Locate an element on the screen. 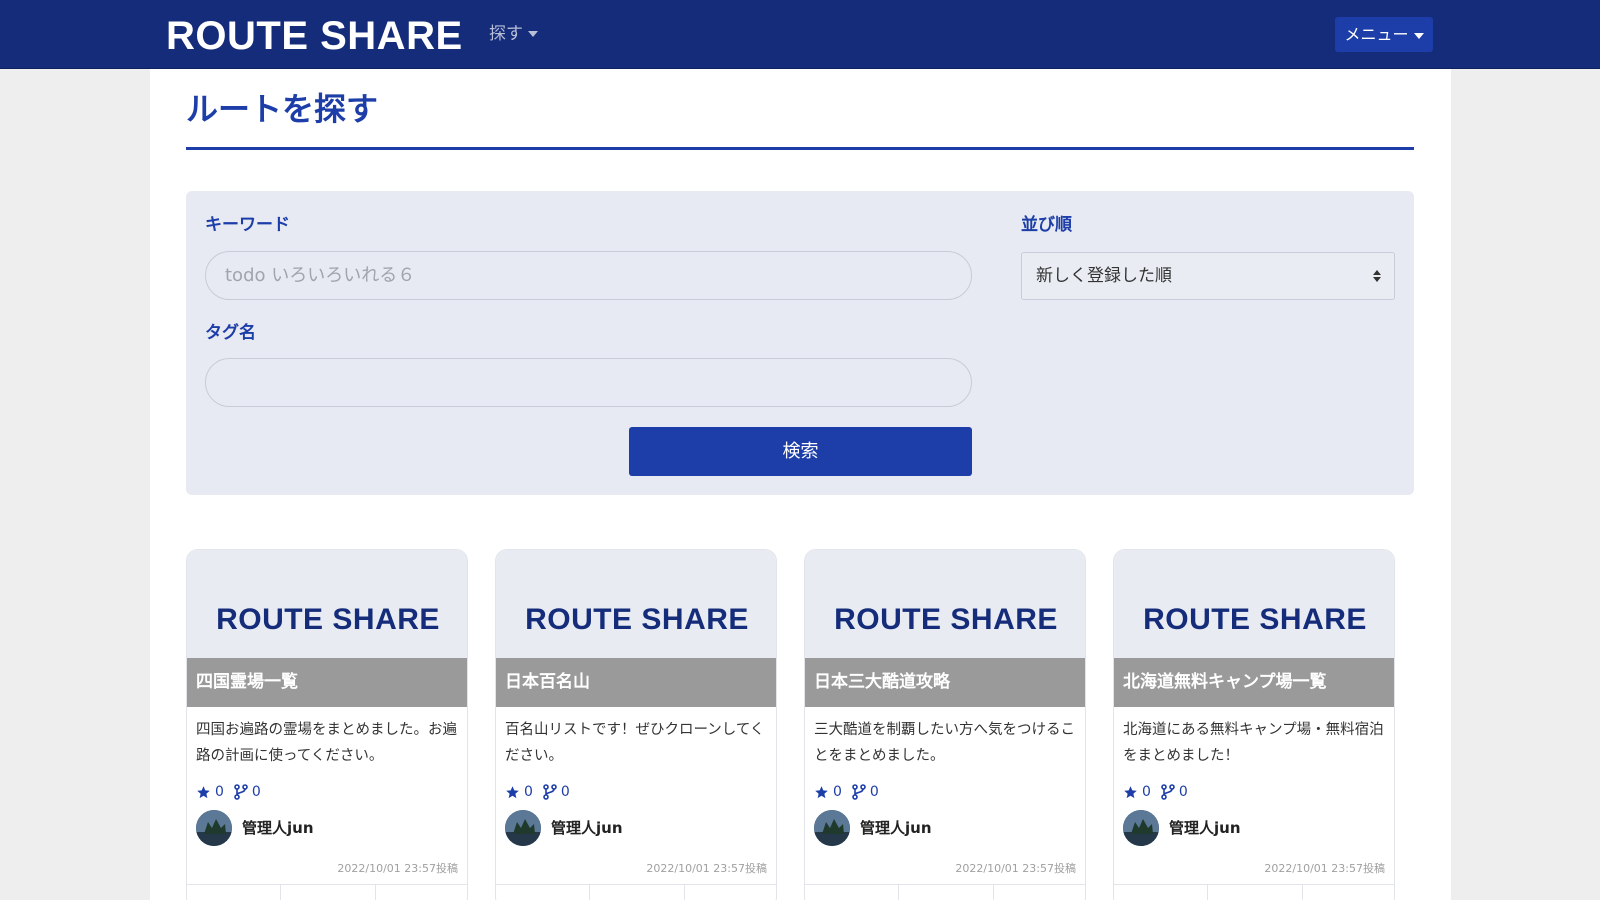 The height and width of the screenshot is (900, 1600). menu-dropdown-button: メニュー is located at coordinates (1384, 34).